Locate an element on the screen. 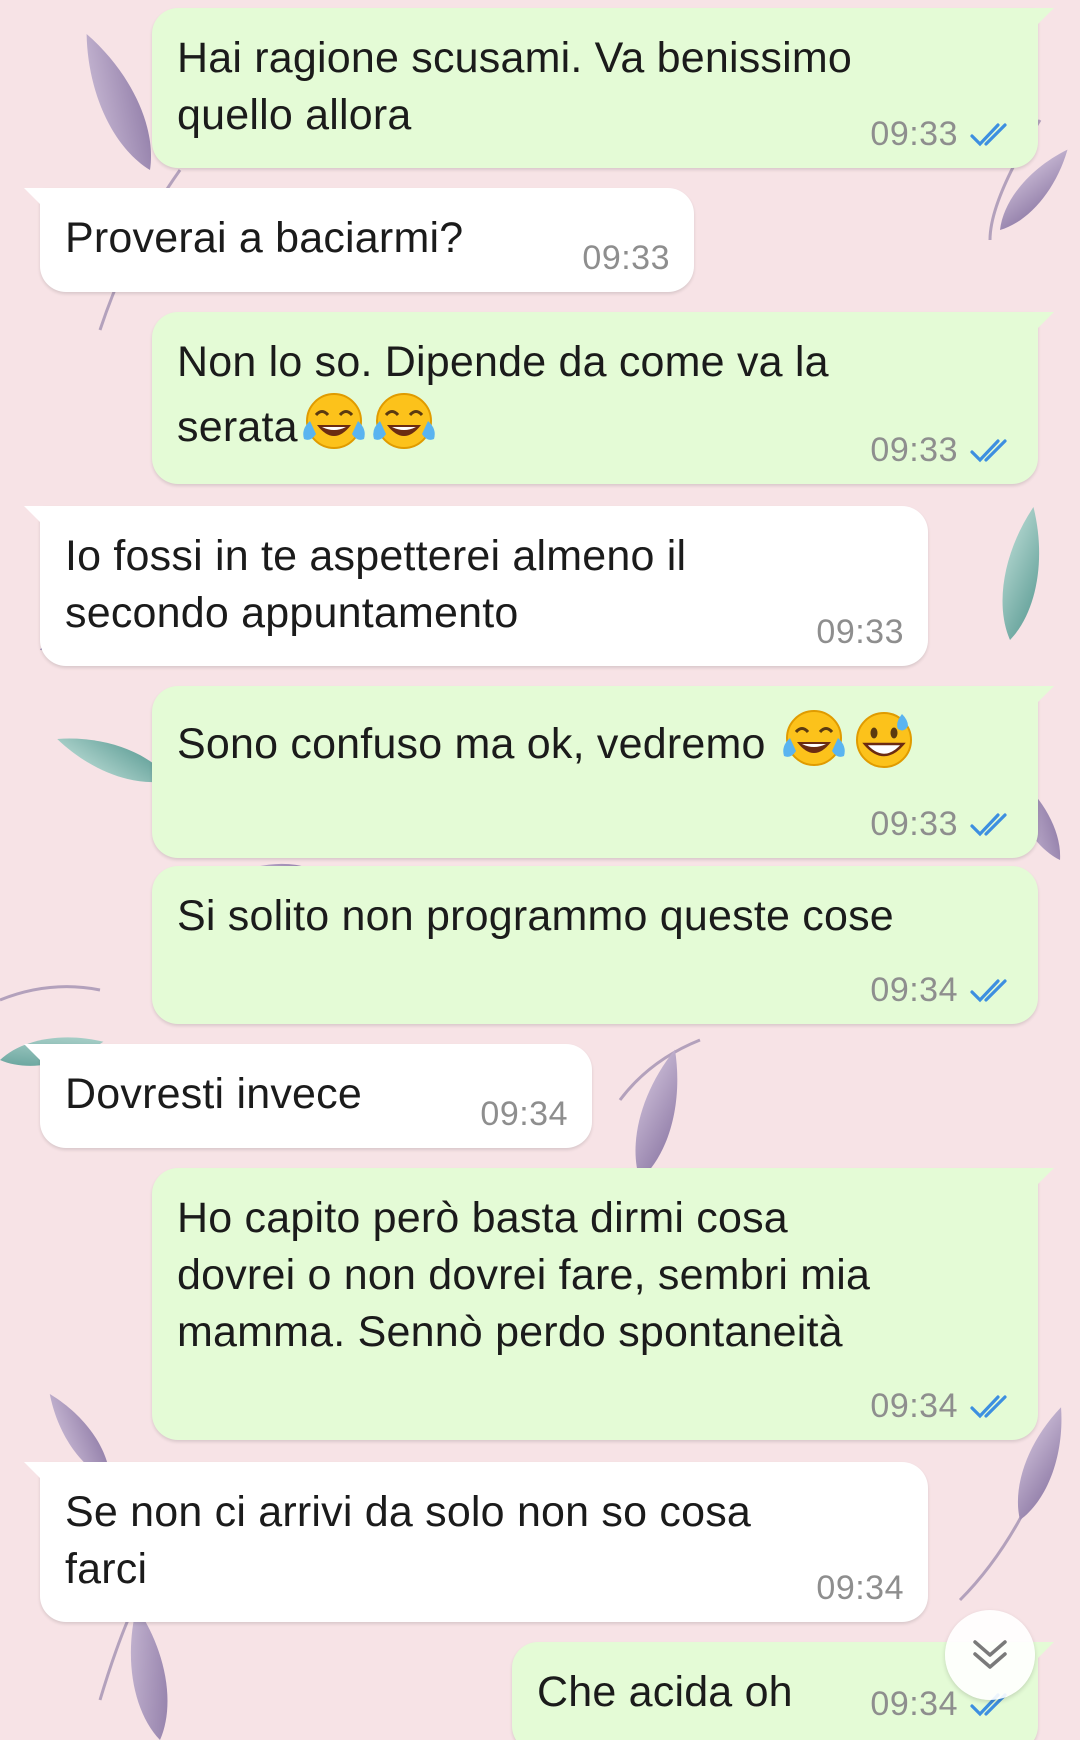  double-chevron-down-icon is located at coordinates (990, 1654).